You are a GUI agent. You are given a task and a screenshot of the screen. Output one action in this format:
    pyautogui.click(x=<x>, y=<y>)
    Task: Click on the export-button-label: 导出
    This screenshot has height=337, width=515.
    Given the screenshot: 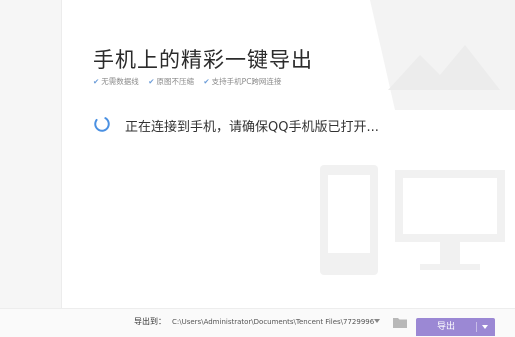 What is the action you would take?
    pyautogui.click(x=445, y=327)
    